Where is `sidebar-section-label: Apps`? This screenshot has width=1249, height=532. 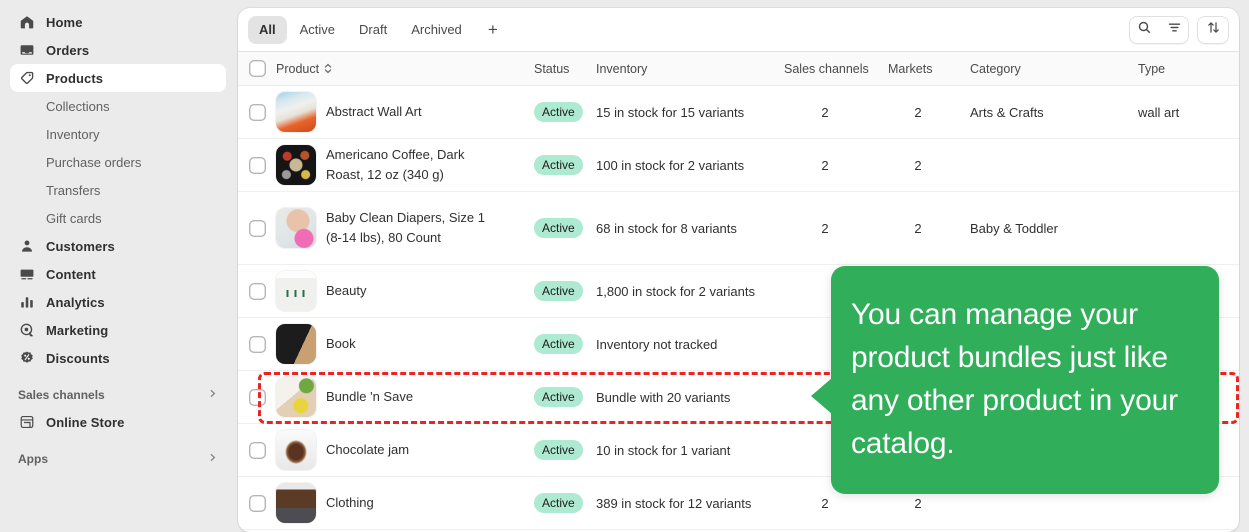
sidebar-section-label: Apps is located at coordinates (33, 459).